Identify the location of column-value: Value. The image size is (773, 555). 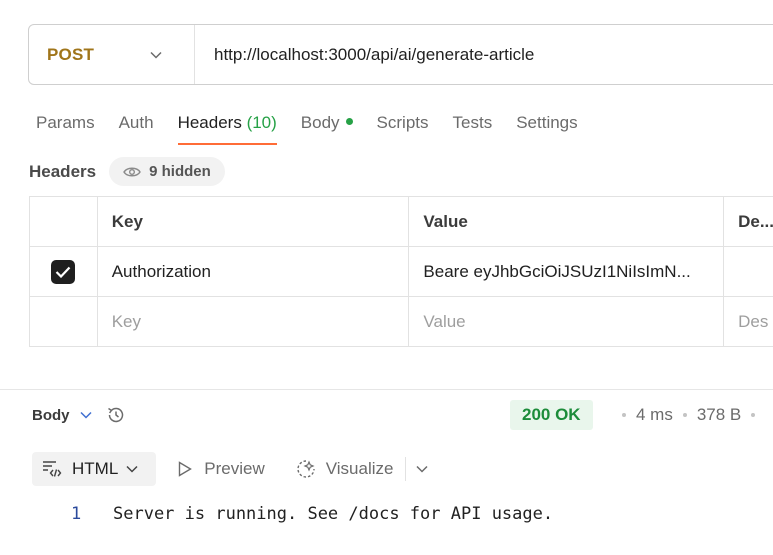
(566, 221).